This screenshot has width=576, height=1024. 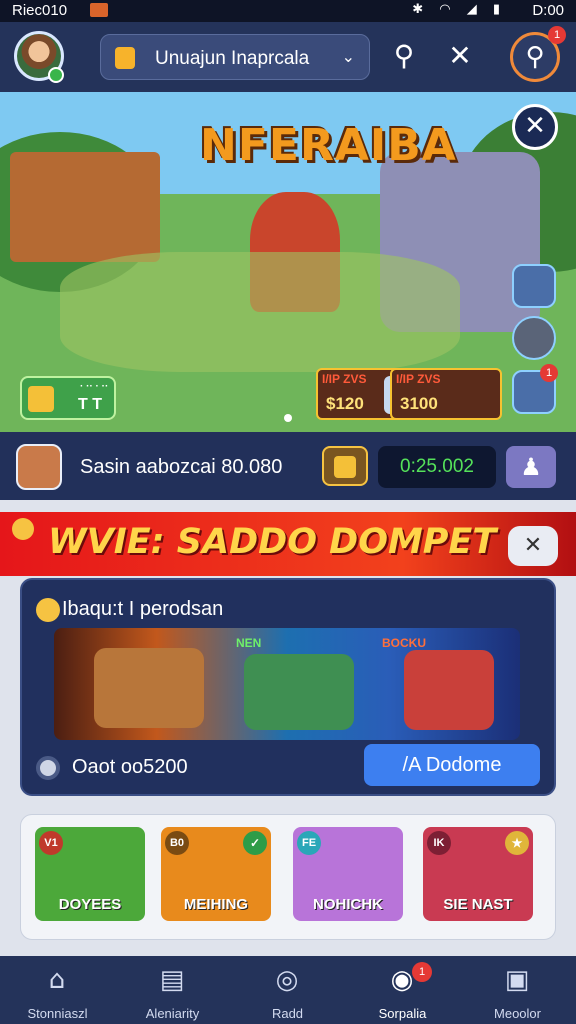 I want to click on battlefield, so click(x=260, y=312).